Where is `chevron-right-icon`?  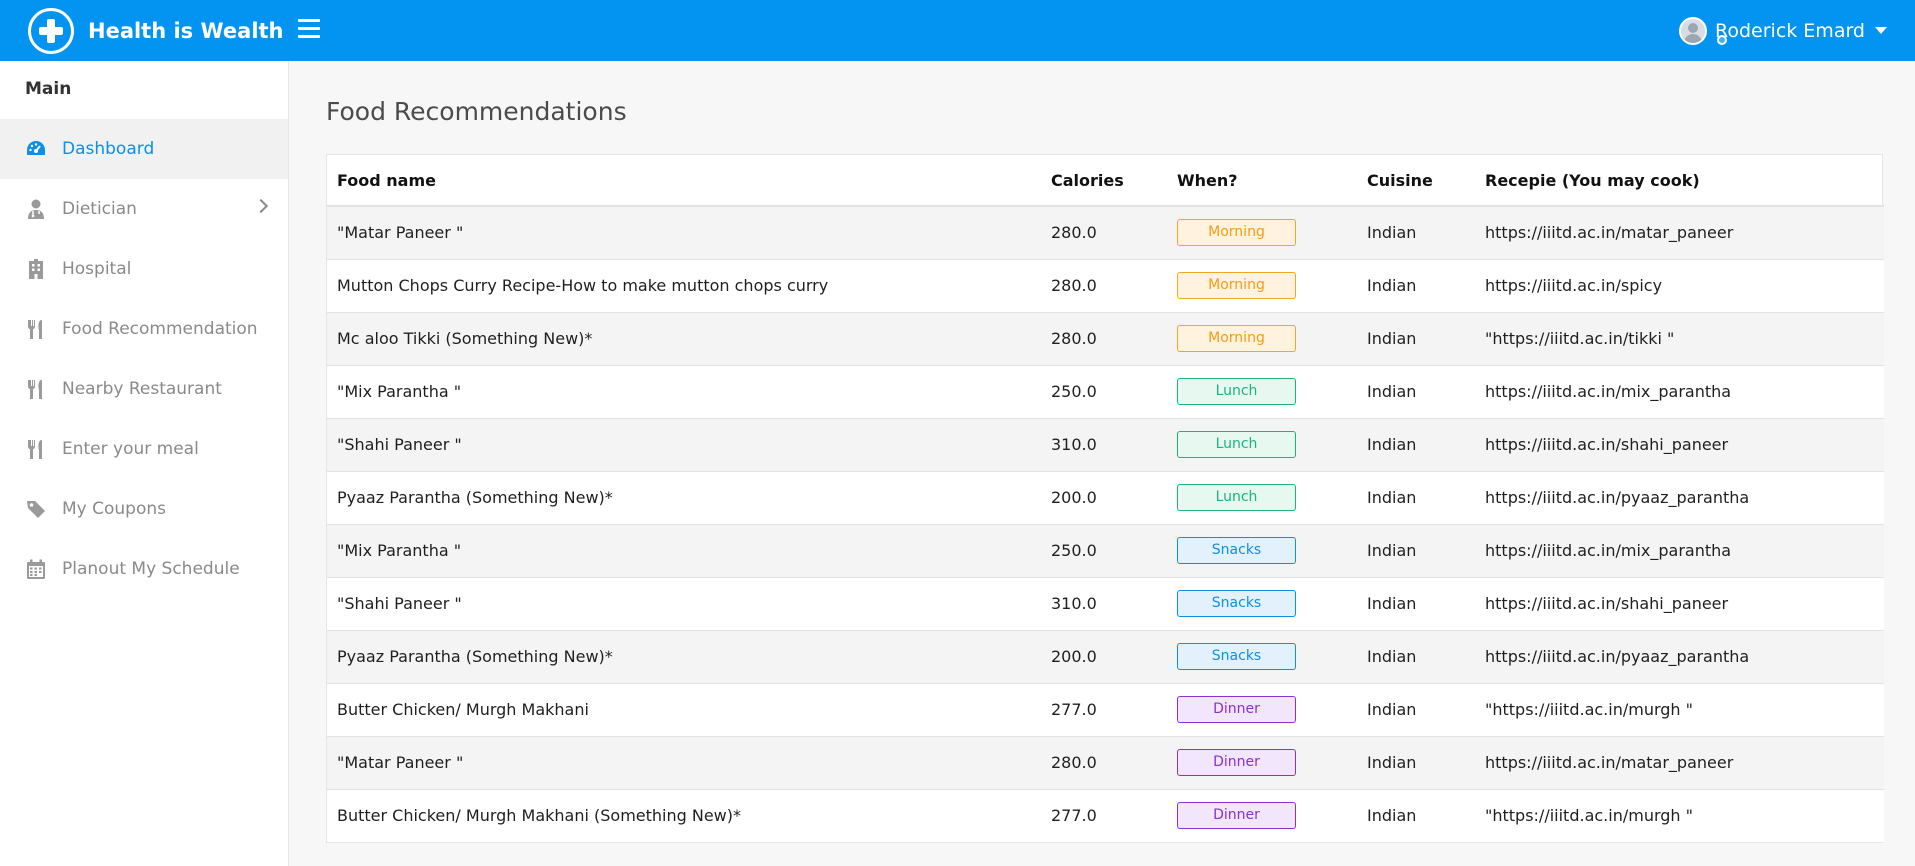 chevron-right-icon is located at coordinates (261, 206).